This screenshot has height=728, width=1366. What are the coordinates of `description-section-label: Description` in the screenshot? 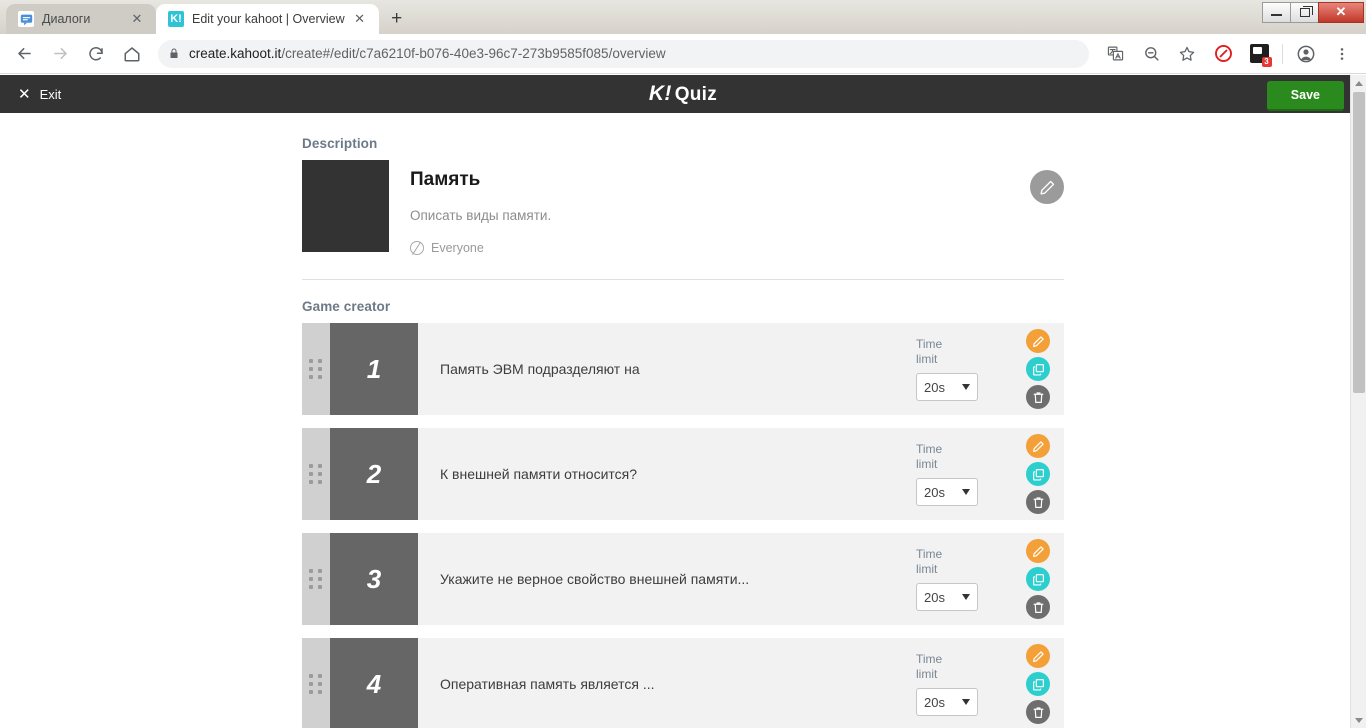 It's located at (340, 143).